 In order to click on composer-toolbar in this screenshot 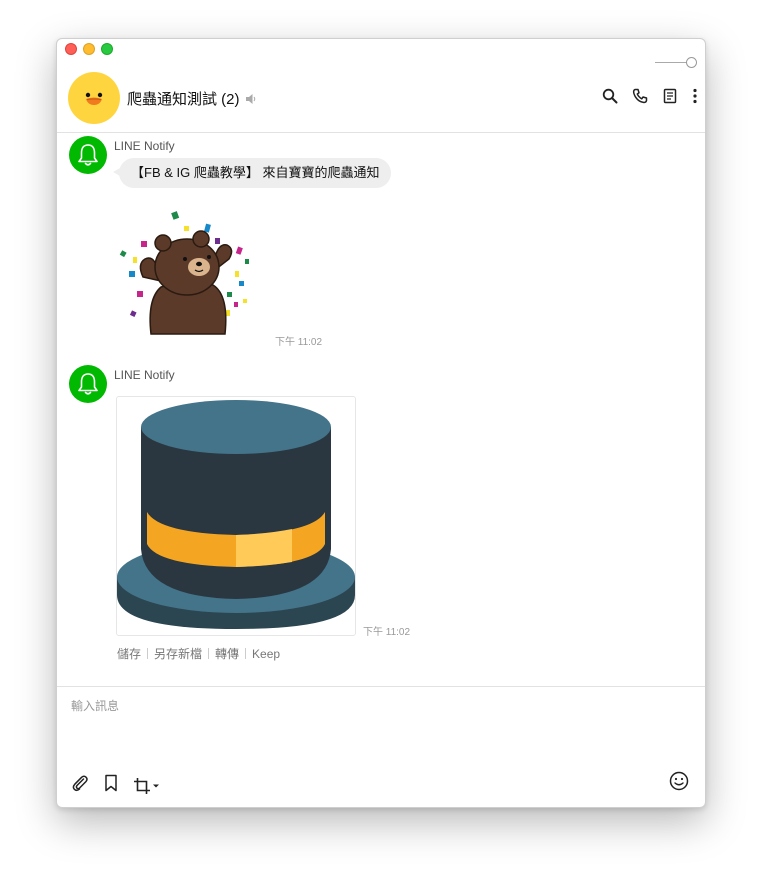, I will do `click(115, 785)`.